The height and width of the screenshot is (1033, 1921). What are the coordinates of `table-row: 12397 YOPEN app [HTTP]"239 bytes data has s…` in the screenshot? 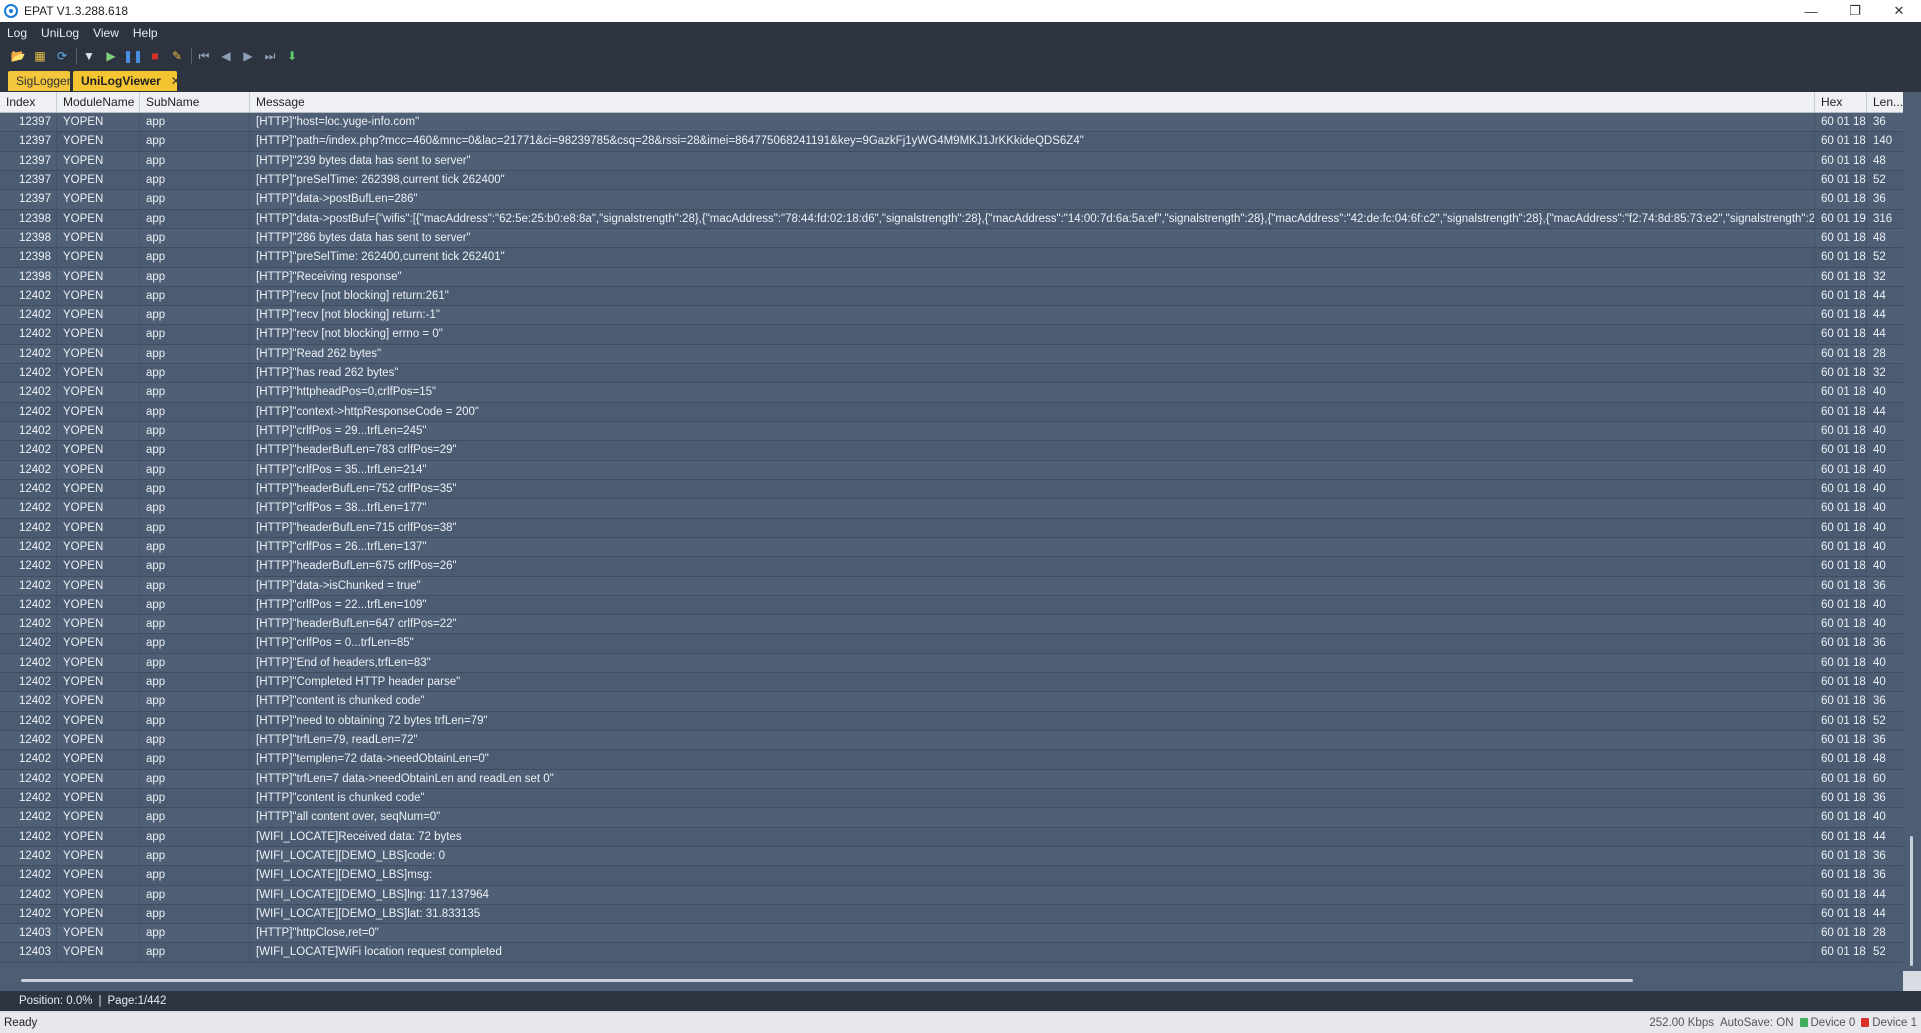 It's located at (951, 161).